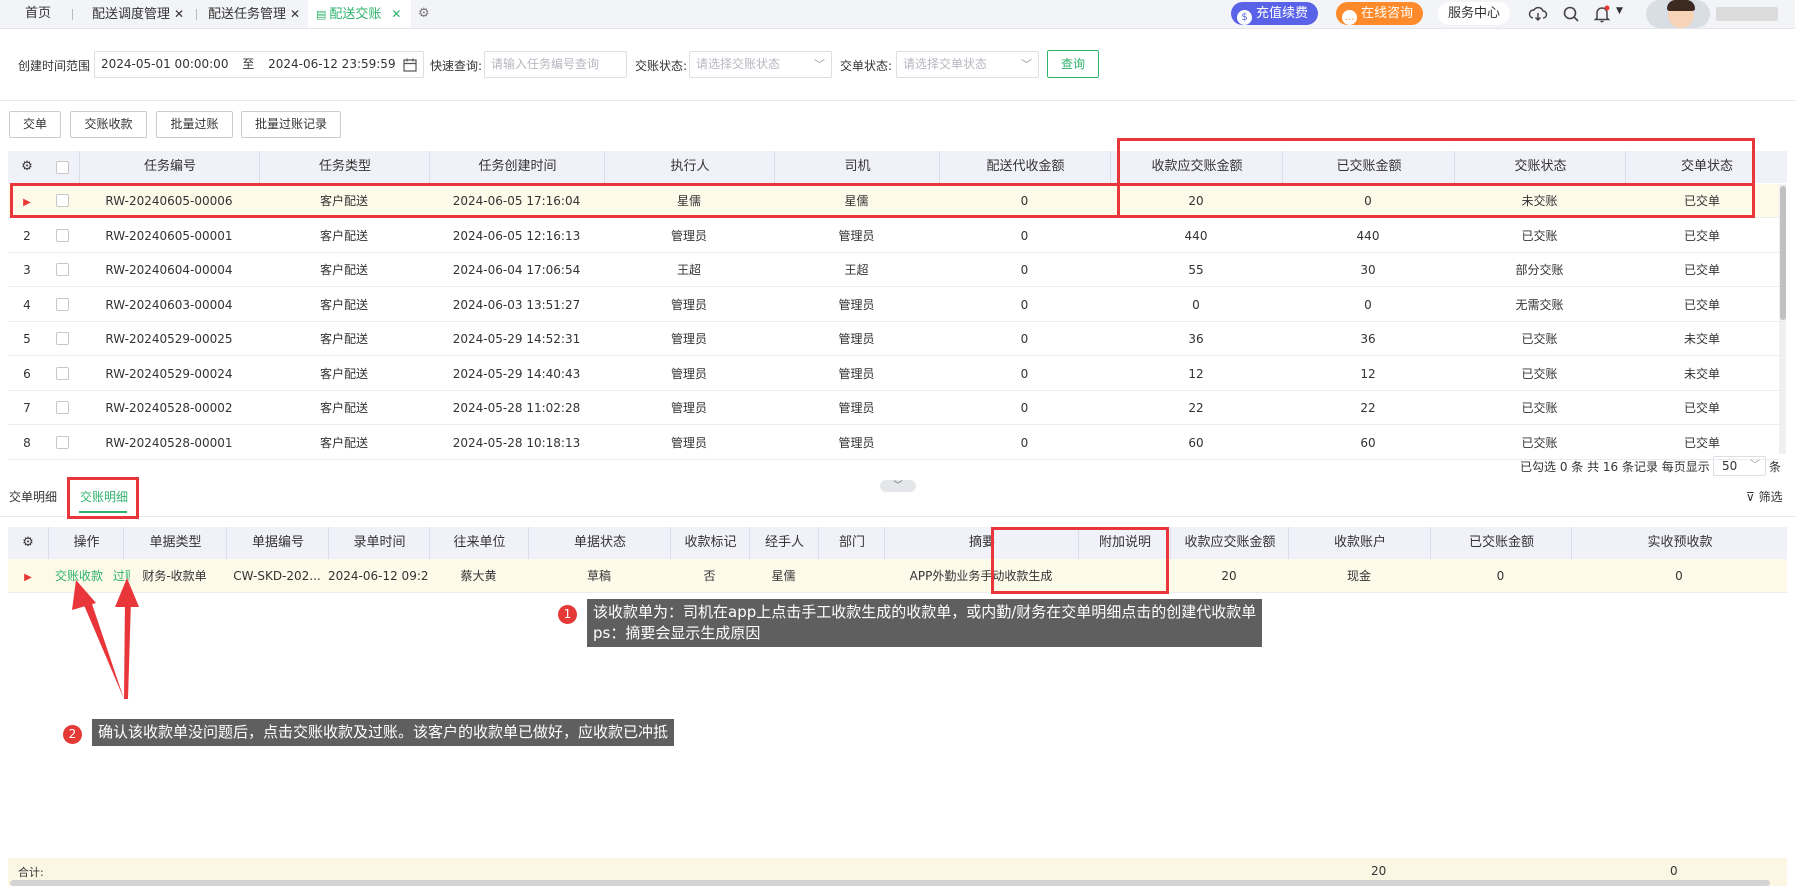  Describe the element at coordinates (127, 649) in the screenshot. I see `arrow-to-post` at that location.